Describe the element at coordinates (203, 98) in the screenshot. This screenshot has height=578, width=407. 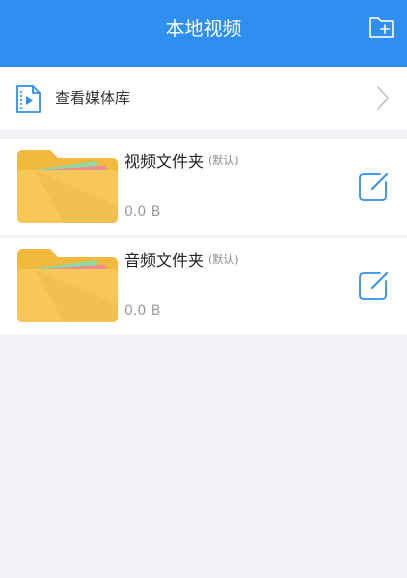
I see `media-library-row: 查看媒体库` at that location.